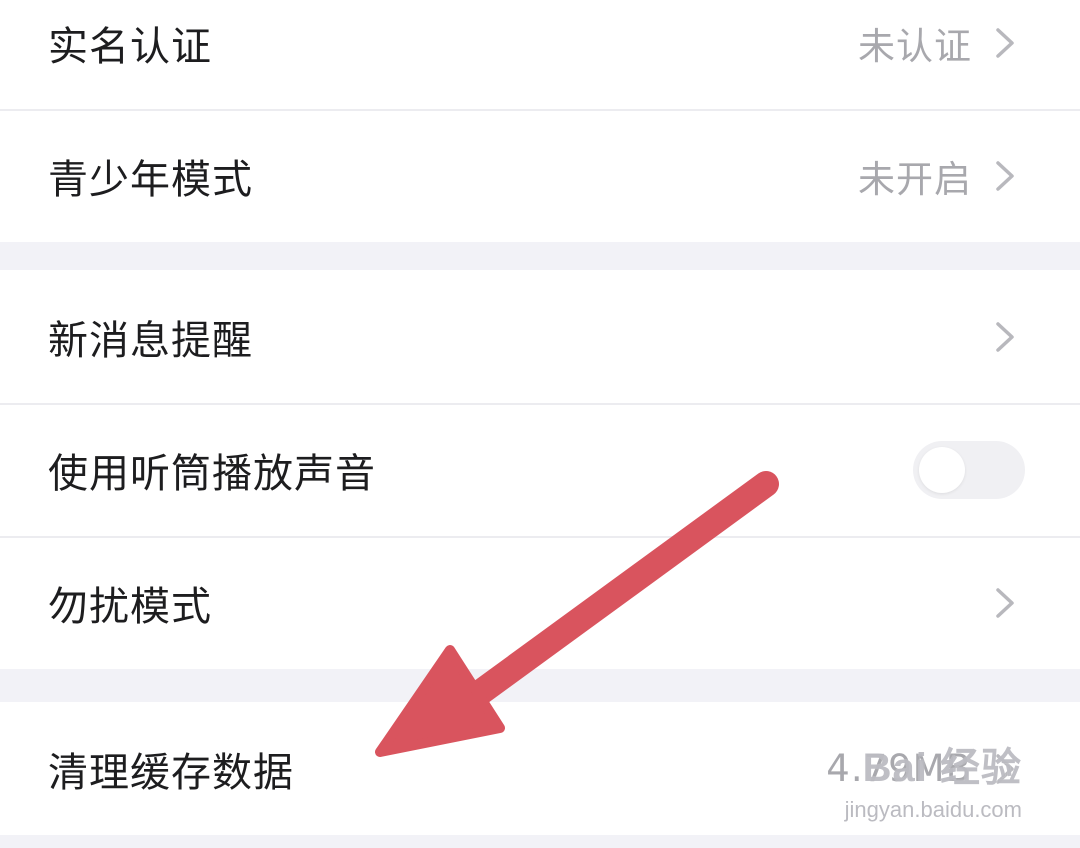 This screenshot has height=848, width=1080. What do you see at coordinates (540, 54) in the screenshot?
I see `settings-item-real-name-auth: 实名认证 未认证` at bounding box center [540, 54].